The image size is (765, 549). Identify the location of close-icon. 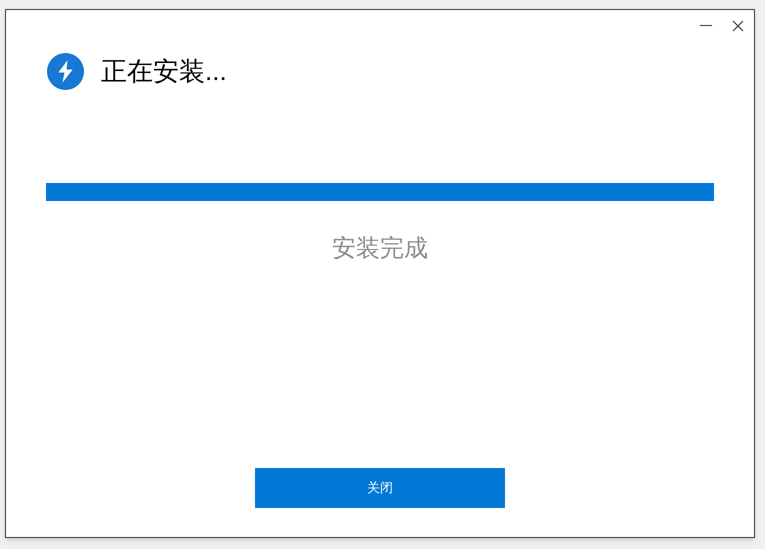
(738, 26).